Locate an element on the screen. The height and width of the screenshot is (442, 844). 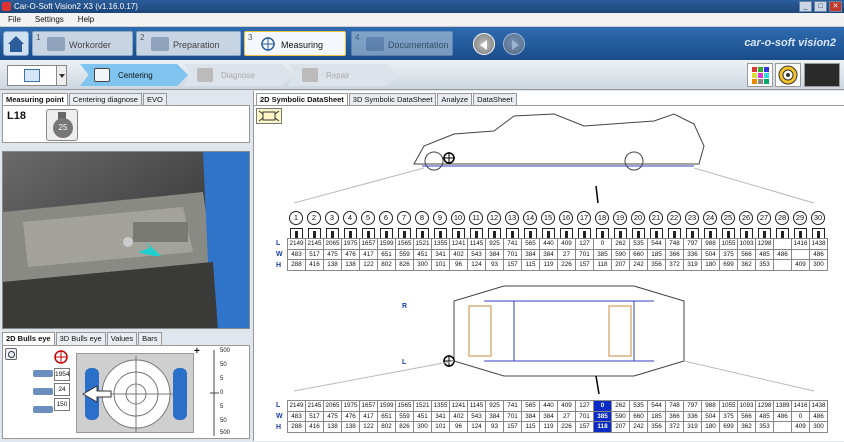
close-button: ✕ is located at coordinates (835, 6).